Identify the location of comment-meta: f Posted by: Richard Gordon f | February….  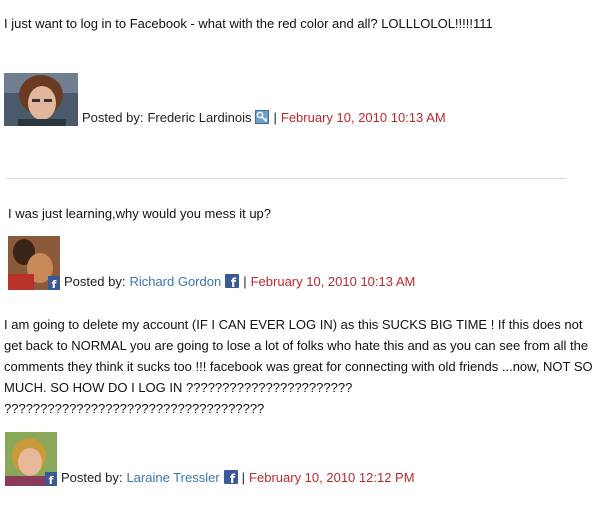
(211, 262).